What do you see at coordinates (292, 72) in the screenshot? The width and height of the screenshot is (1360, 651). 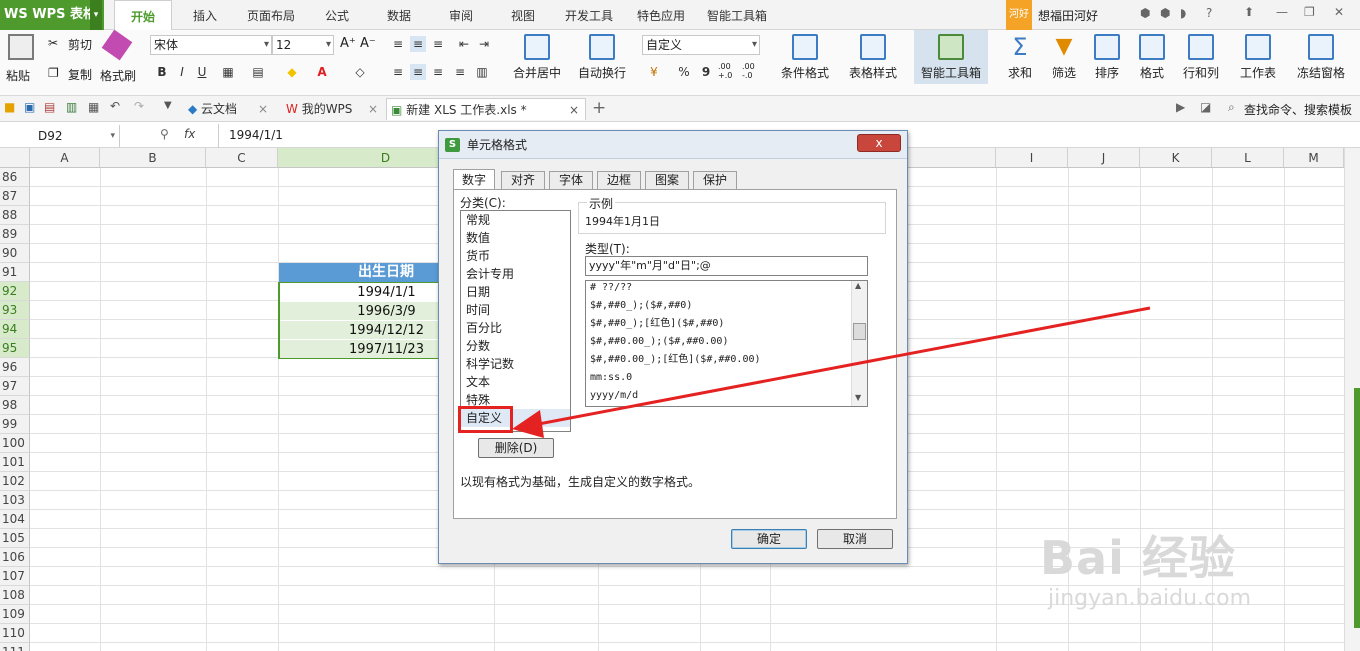 I see `fill-color-icon: ◆` at bounding box center [292, 72].